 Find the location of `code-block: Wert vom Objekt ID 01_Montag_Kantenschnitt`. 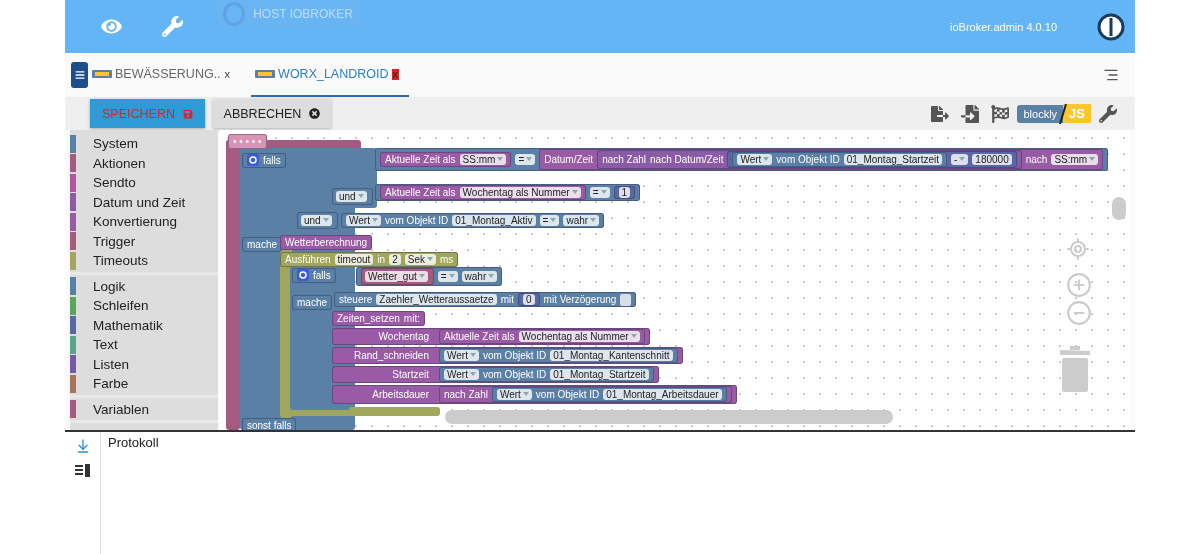

code-block: Wert vom Objekt ID 01_Montag_Kantenschnitt is located at coordinates (558, 355).